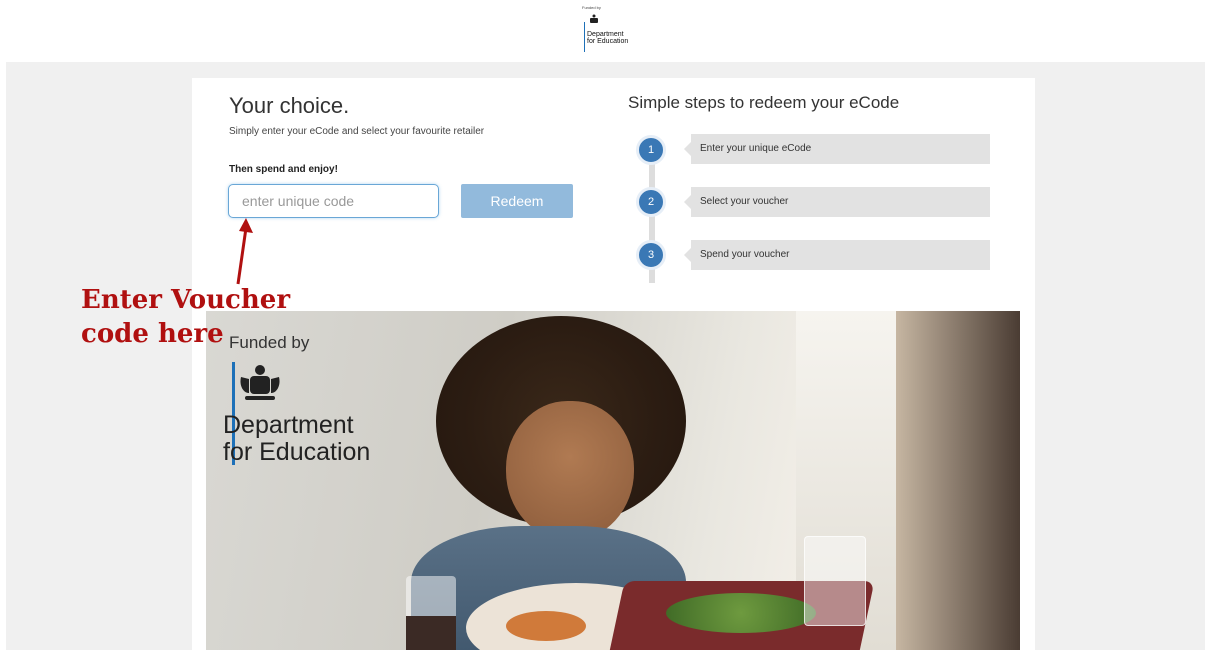 The image size is (1205, 650). Describe the element at coordinates (651, 150) in the screenshot. I see `step-1-number: 1` at that location.